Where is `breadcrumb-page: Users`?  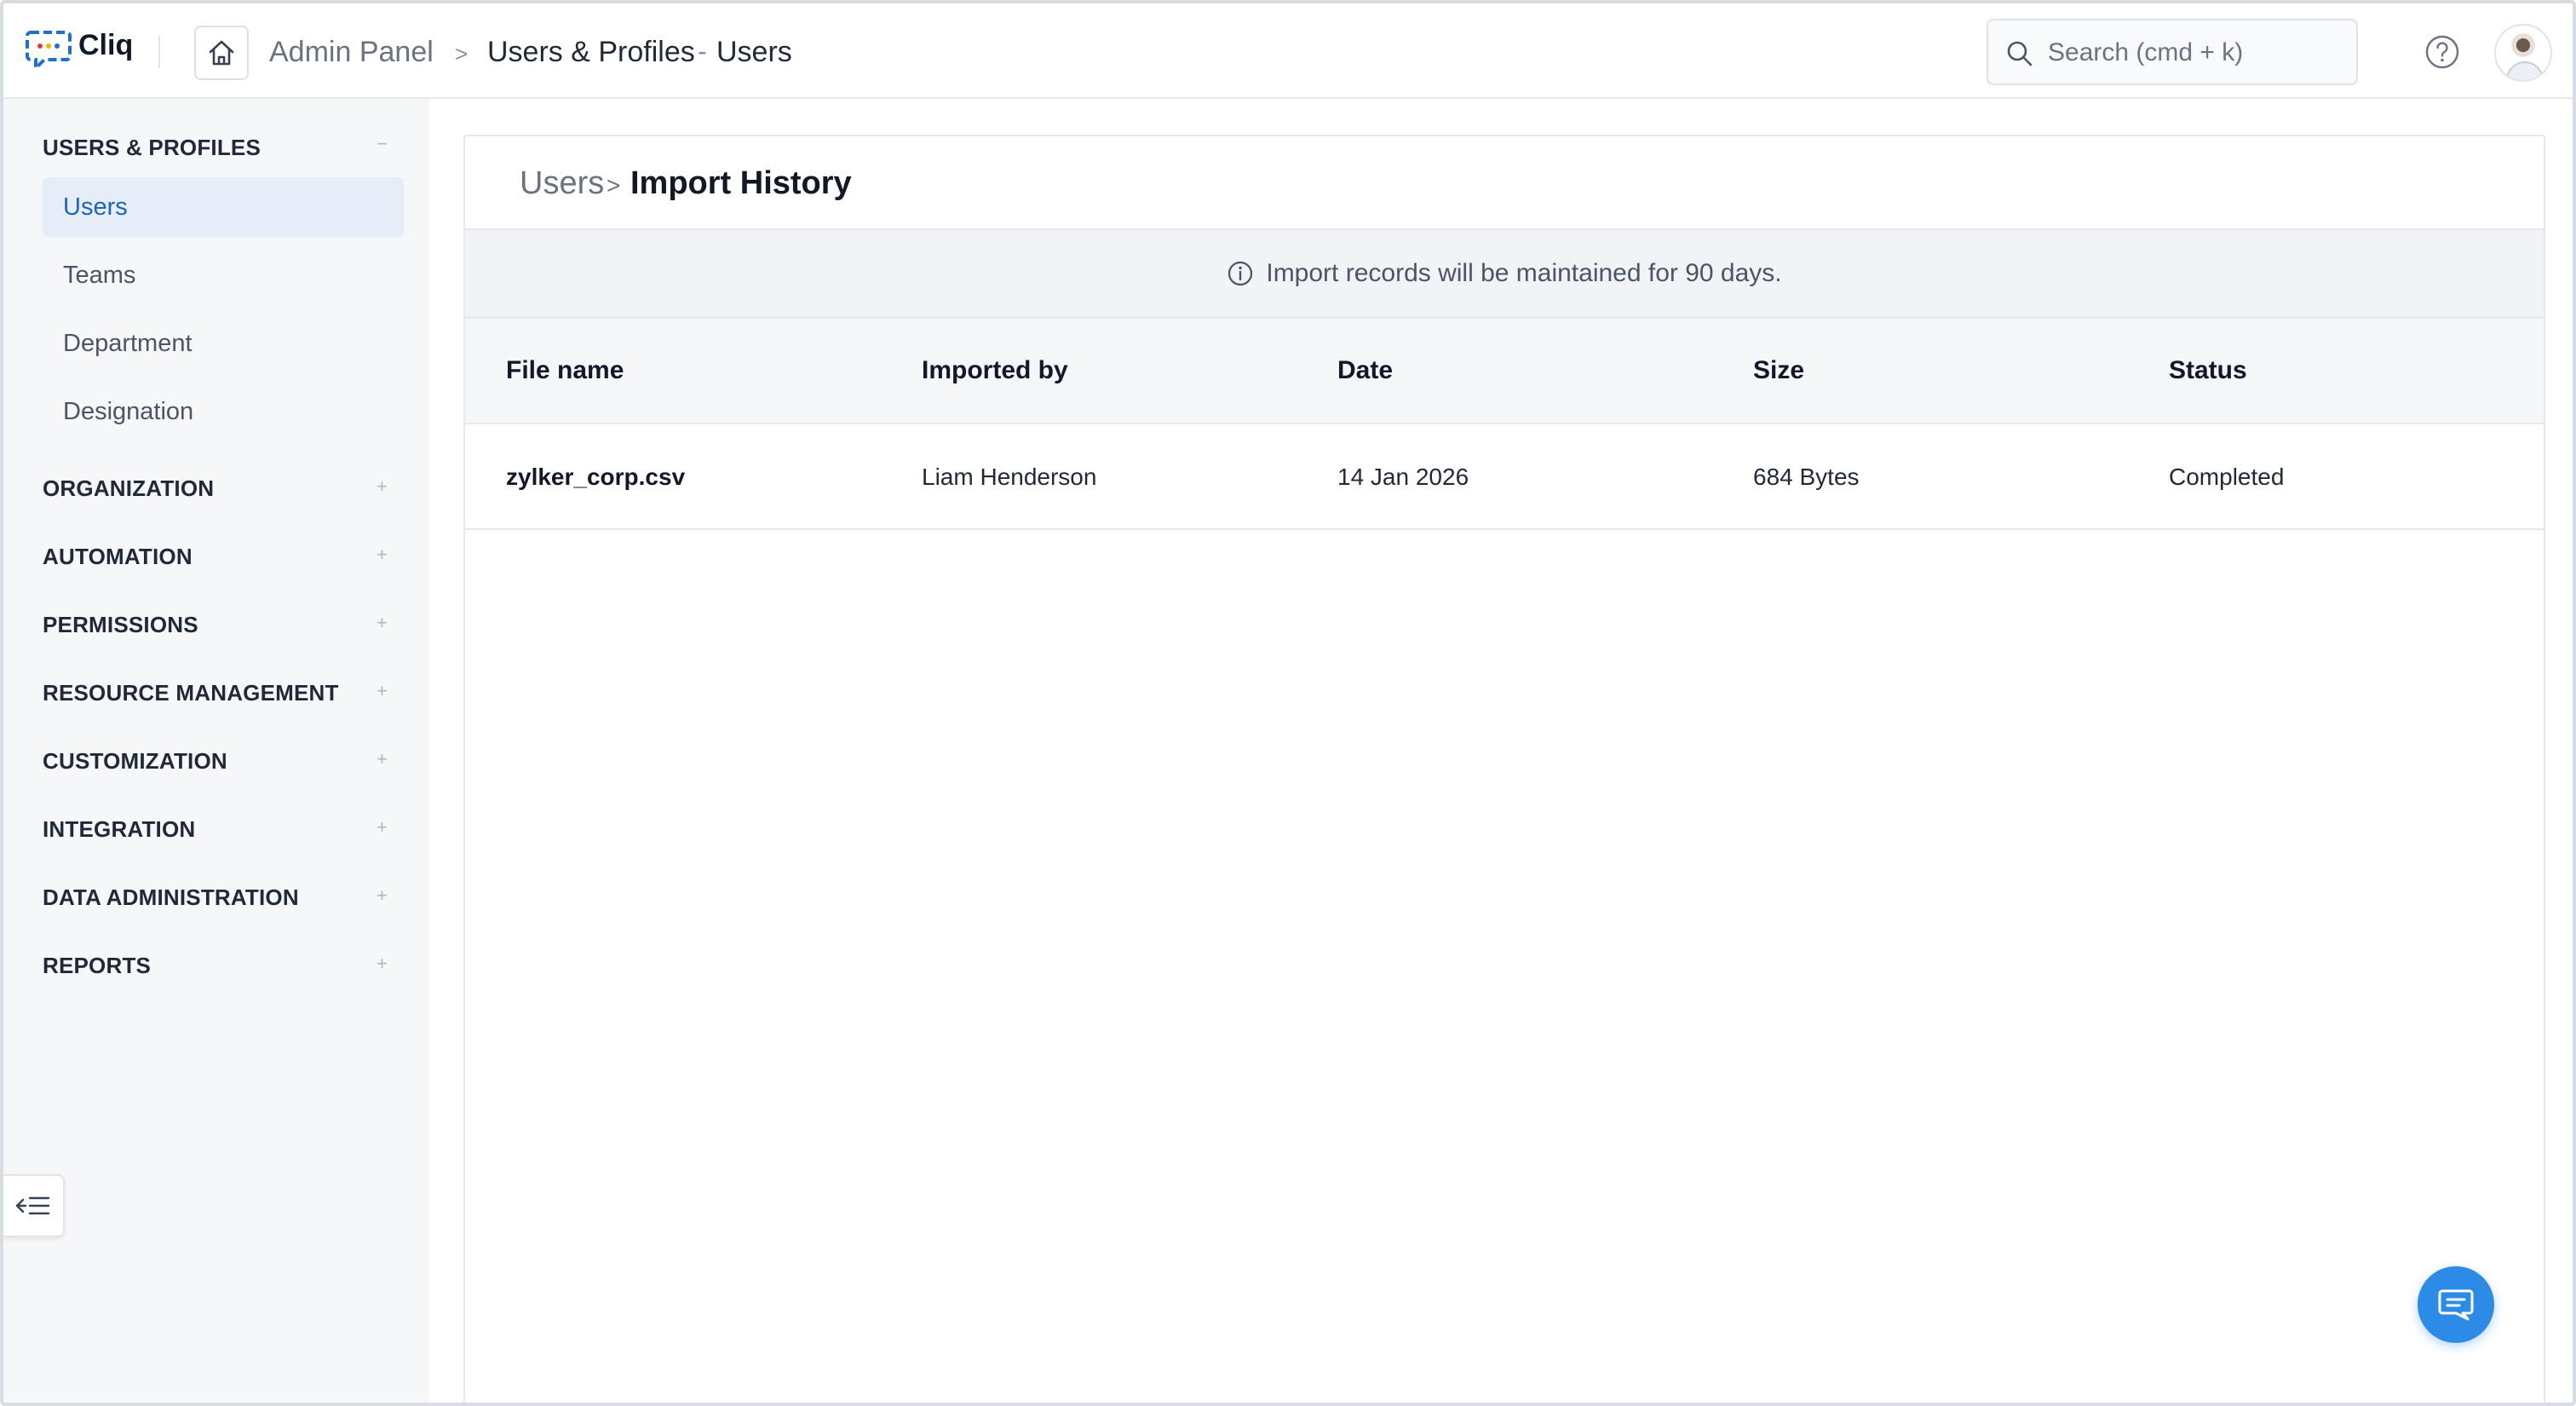
breadcrumb-page: Users is located at coordinates (754, 52).